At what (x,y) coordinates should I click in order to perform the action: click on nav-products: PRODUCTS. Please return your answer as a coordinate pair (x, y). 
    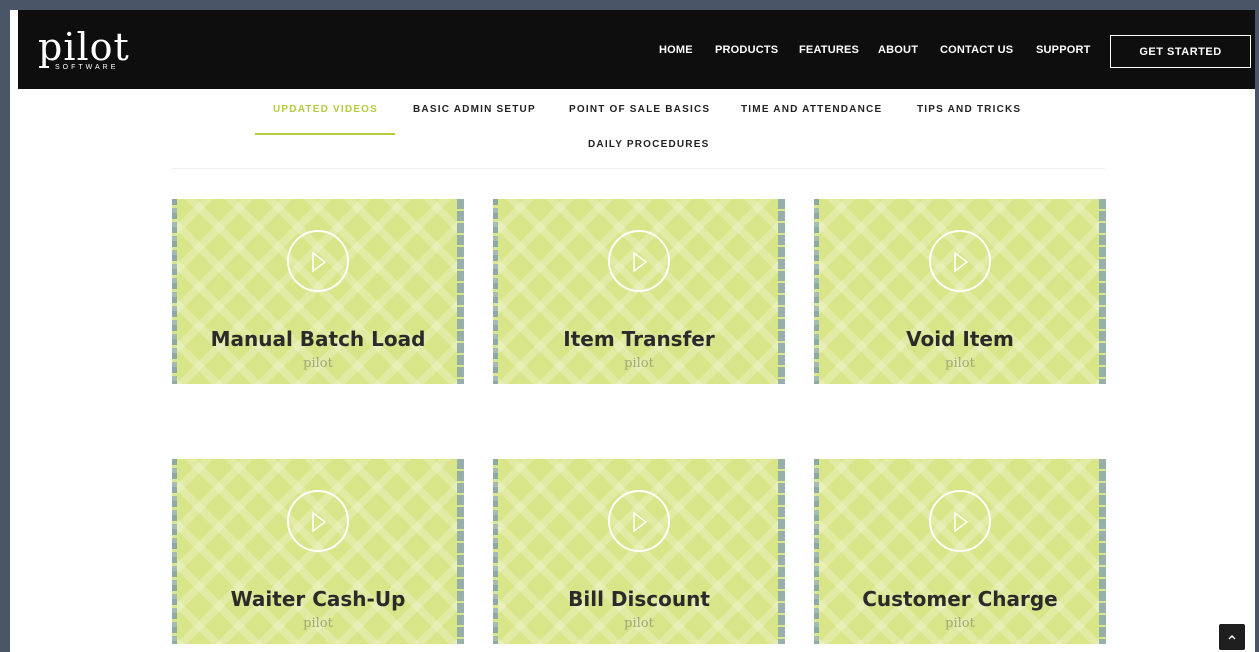
    Looking at the image, I should click on (746, 50).